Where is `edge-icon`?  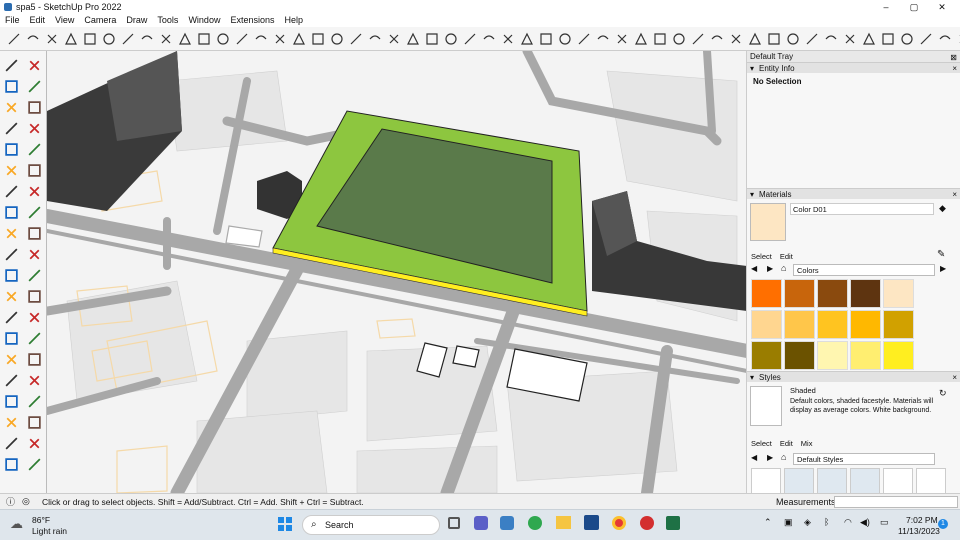
edge-icon is located at coordinates (535, 523).